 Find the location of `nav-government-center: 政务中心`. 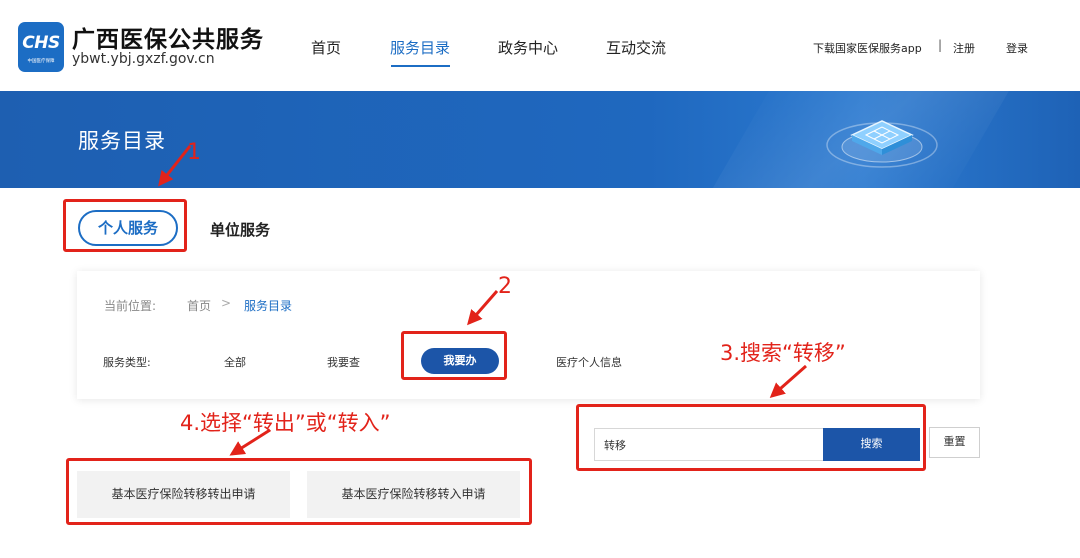

nav-government-center: 政务中心 is located at coordinates (528, 47).